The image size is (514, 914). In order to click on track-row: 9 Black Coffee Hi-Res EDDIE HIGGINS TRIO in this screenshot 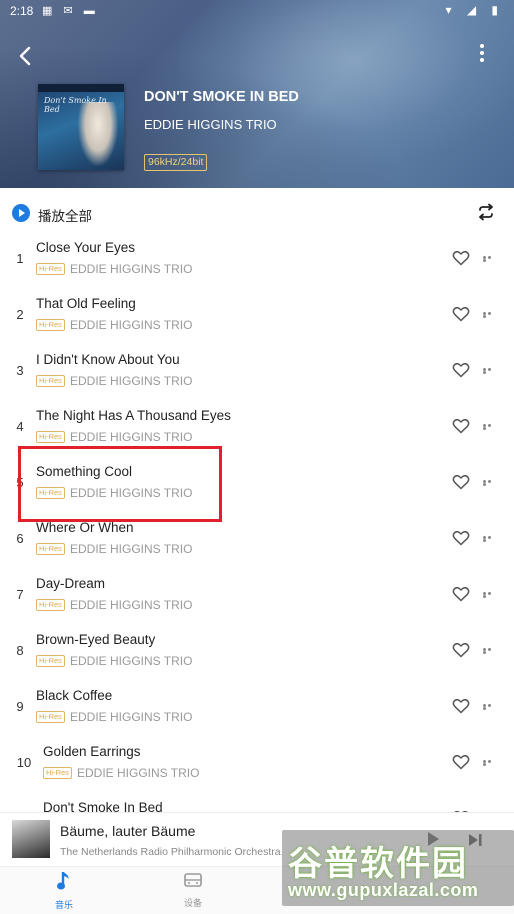, I will do `click(257, 712)`.